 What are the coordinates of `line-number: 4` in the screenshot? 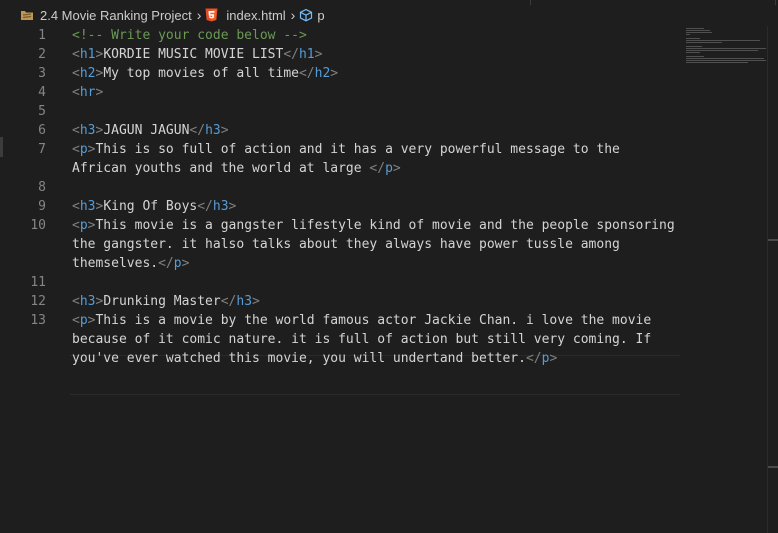 It's located at (42, 92).